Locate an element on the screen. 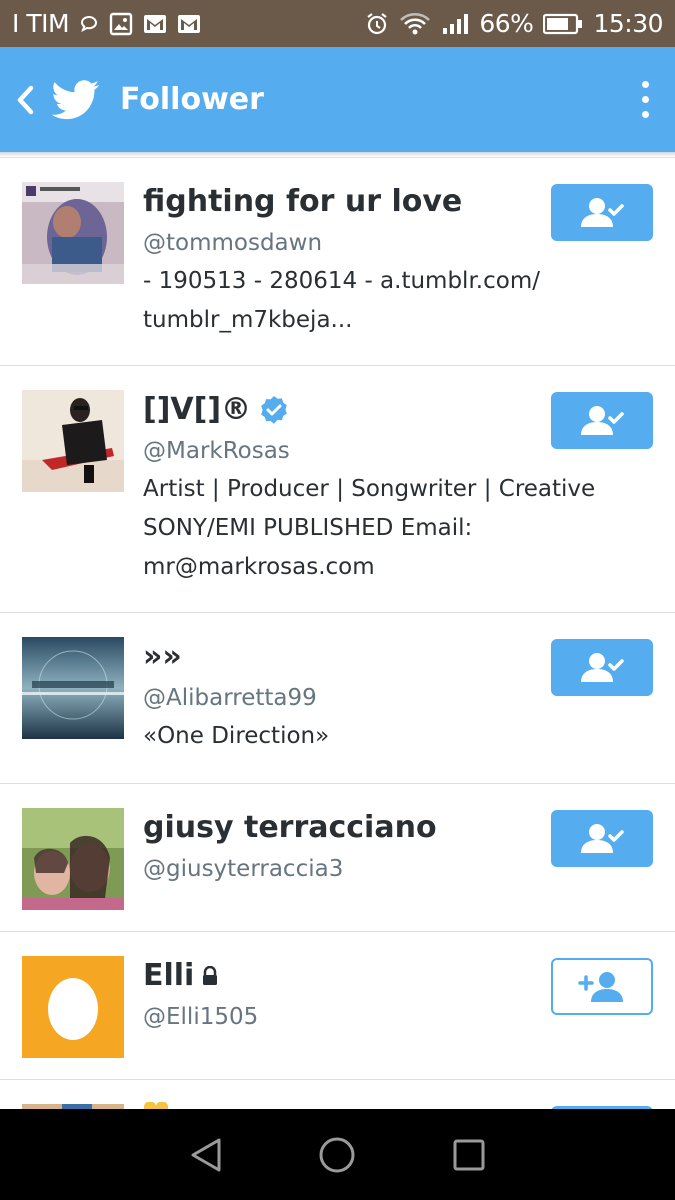  signal-icon is located at coordinates (455, 24).